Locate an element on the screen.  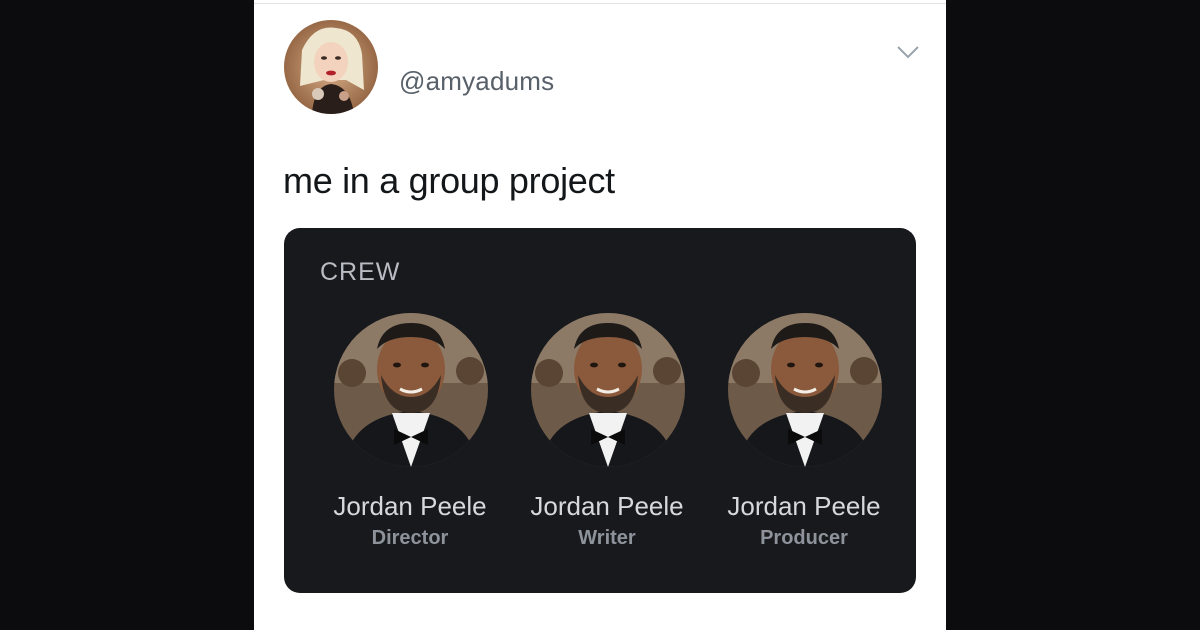
crew-heading: CREW is located at coordinates (360, 272).